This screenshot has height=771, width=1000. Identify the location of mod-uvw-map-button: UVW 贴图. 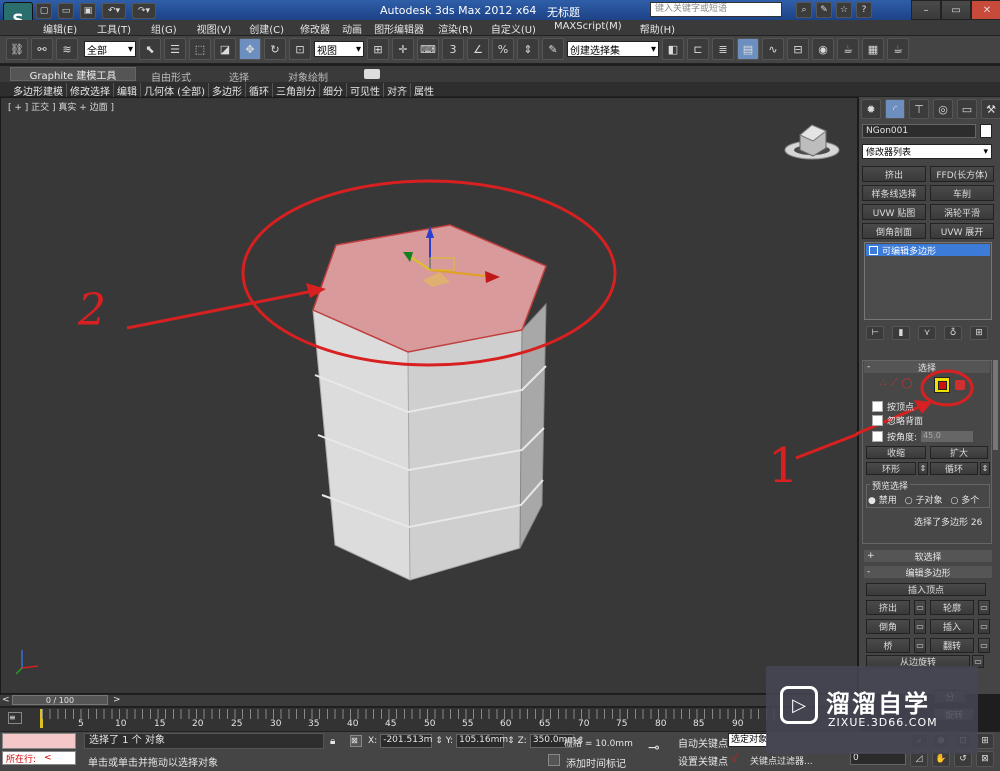
(894, 212).